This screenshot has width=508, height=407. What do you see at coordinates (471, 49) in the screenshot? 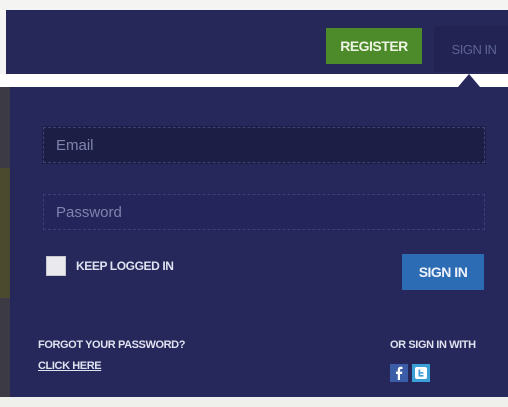
I see `sign-in-tab: SIGN IN` at bounding box center [471, 49].